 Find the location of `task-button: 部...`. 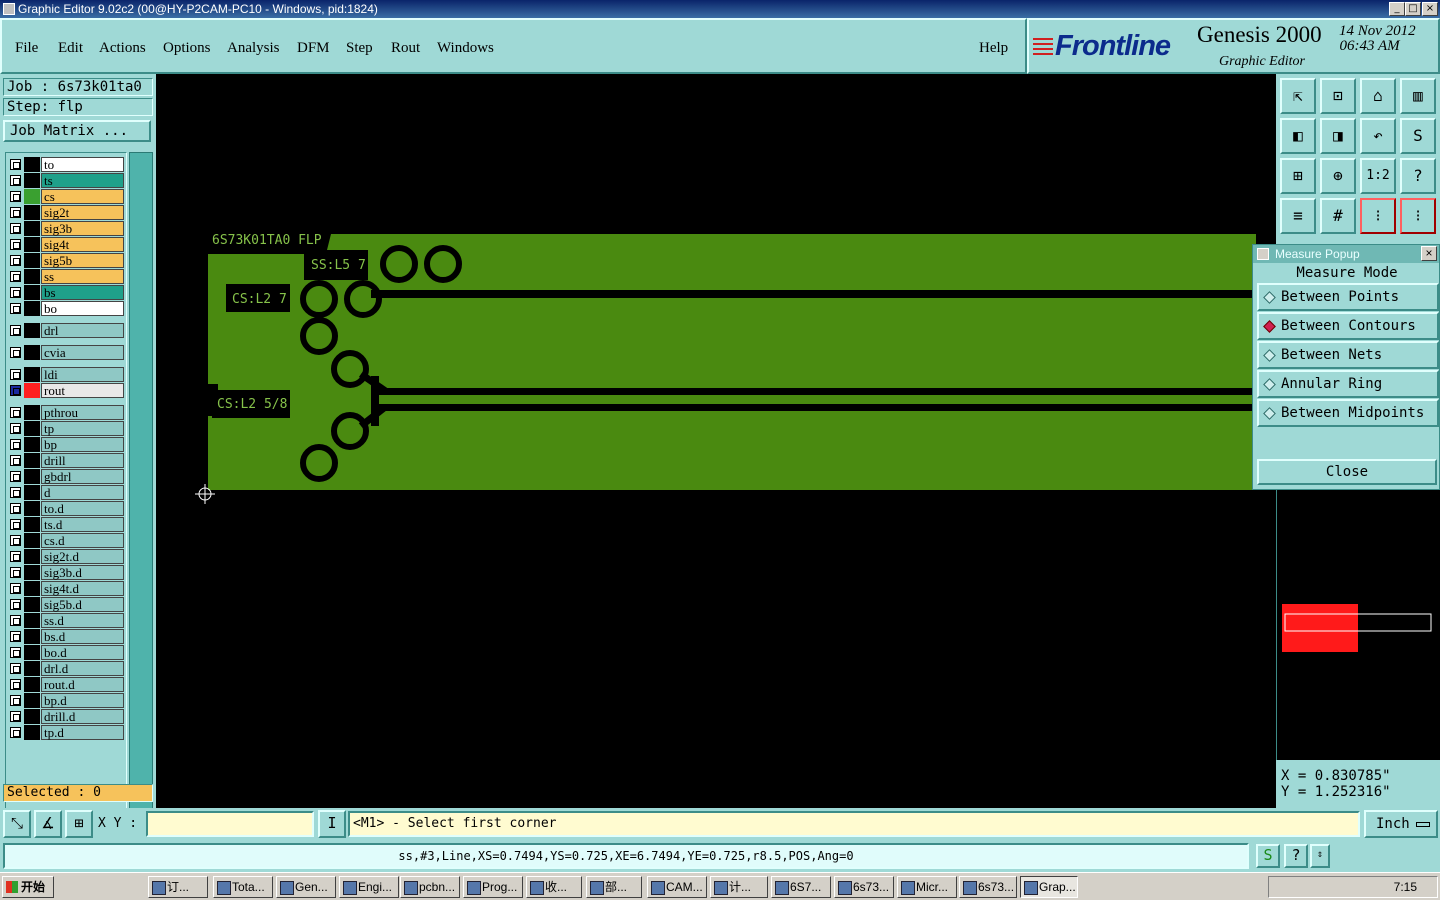

task-button: 部... is located at coordinates (614, 887).